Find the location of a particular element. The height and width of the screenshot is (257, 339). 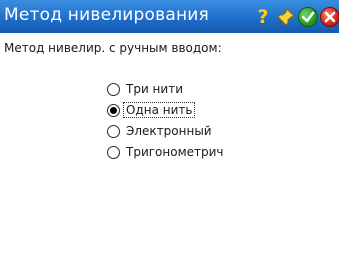

radio-button-selected is located at coordinates (113, 110).